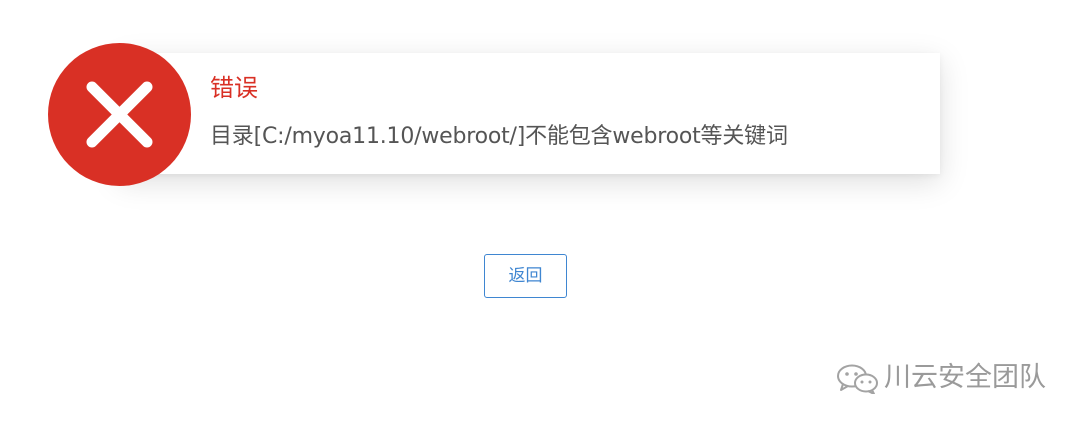  Describe the element at coordinates (119, 114) in the screenshot. I see `error-x-icon` at that location.